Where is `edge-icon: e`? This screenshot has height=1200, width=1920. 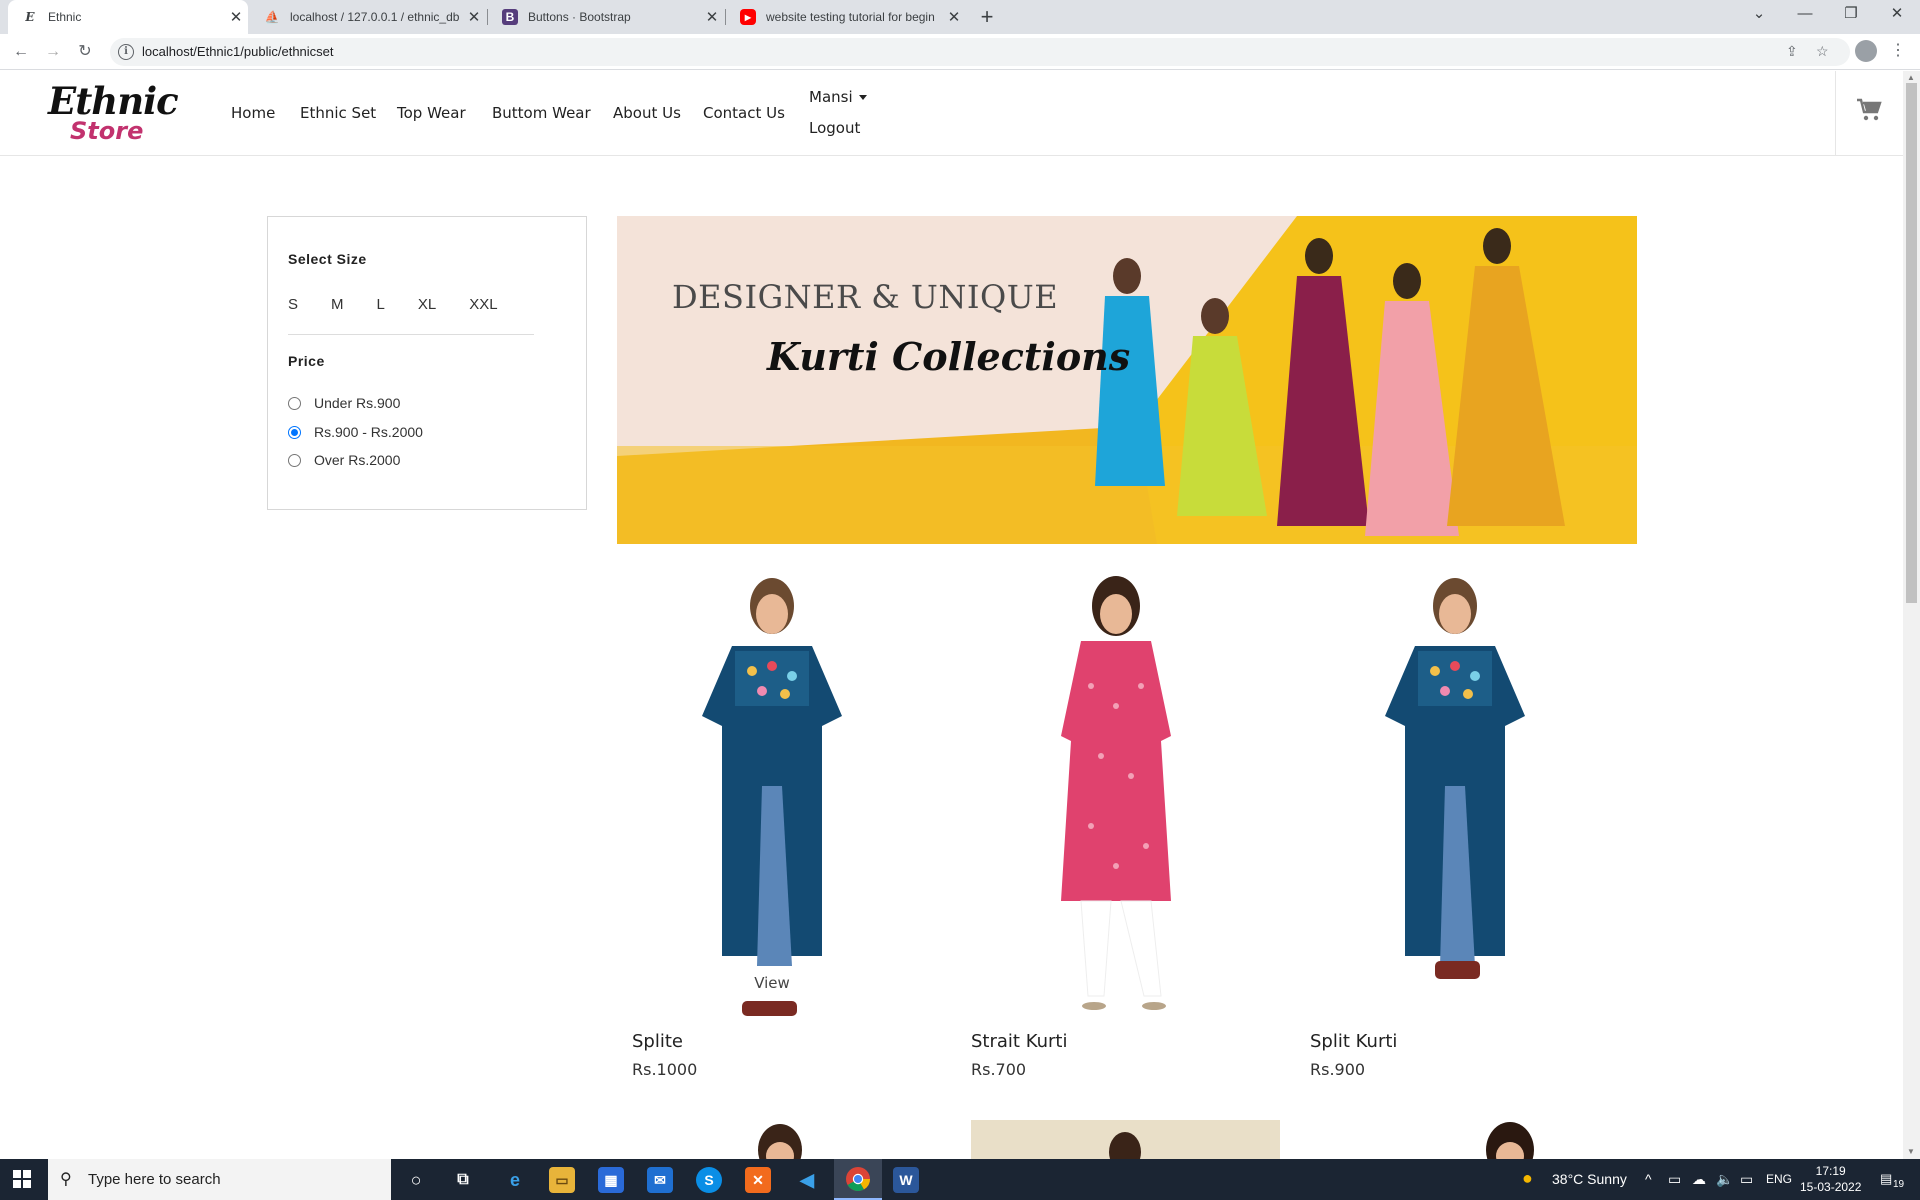 edge-icon: e is located at coordinates (515, 1180).